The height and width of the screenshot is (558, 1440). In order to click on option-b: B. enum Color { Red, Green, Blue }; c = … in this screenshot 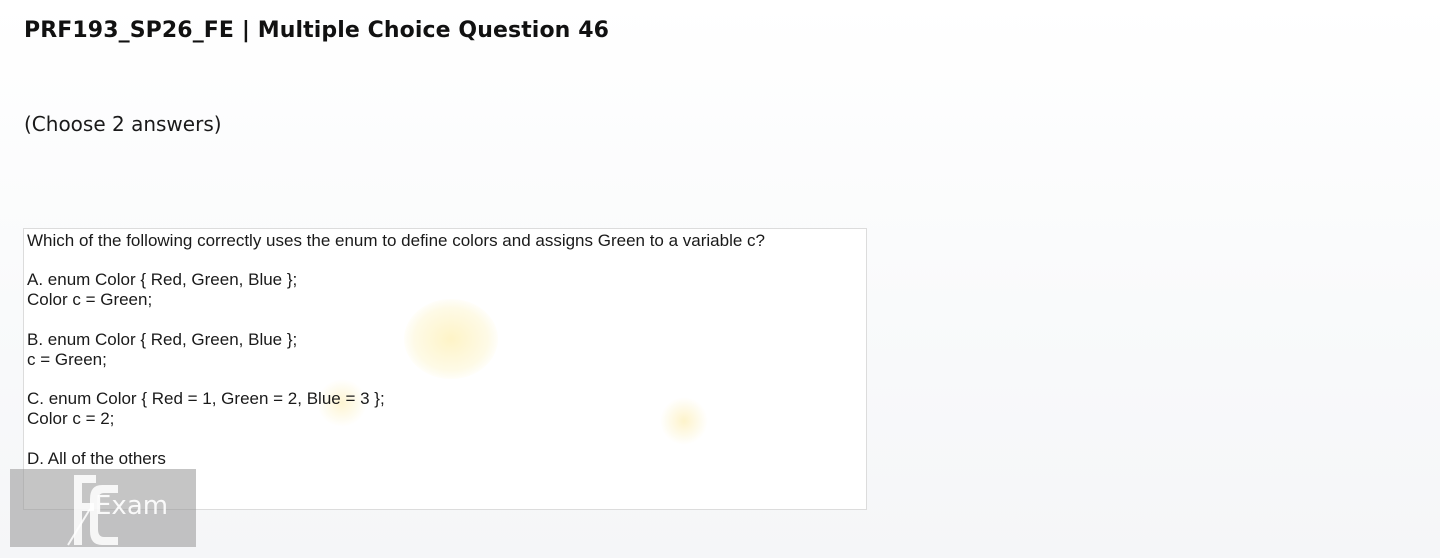, I will do `click(162, 349)`.